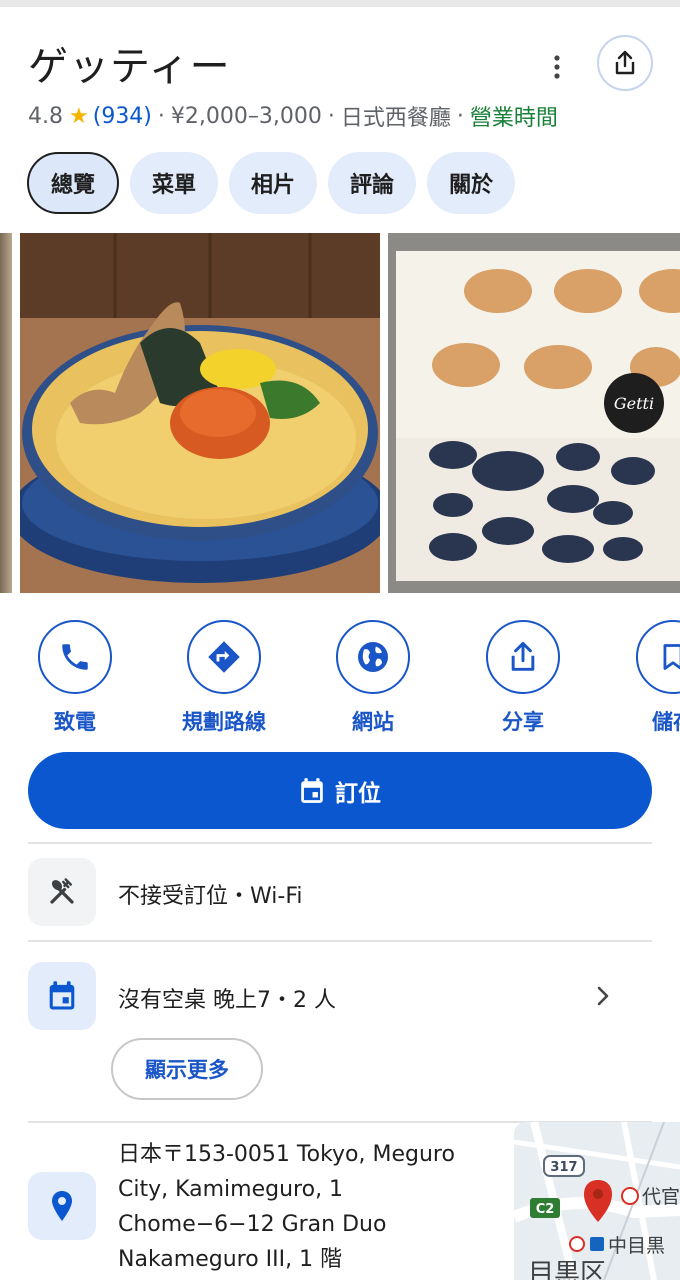 The image size is (680, 1280). Describe the element at coordinates (471, 183) in the screenshot. I see `tab-about: 關於` at that location.